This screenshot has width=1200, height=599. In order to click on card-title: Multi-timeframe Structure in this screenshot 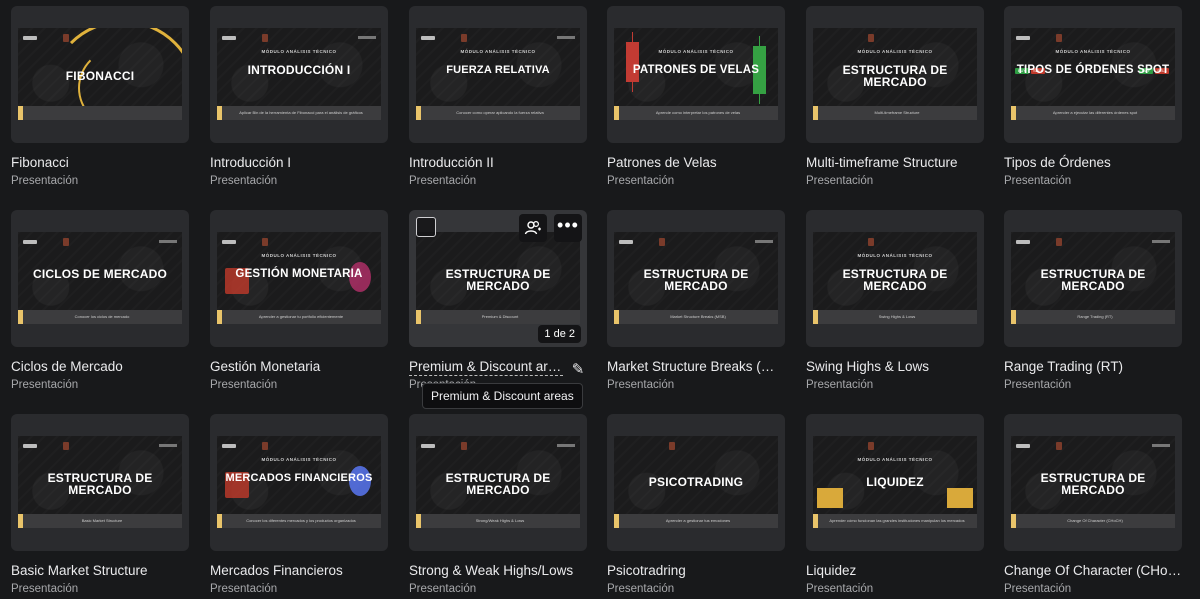, I will do `click(895, 163)`.